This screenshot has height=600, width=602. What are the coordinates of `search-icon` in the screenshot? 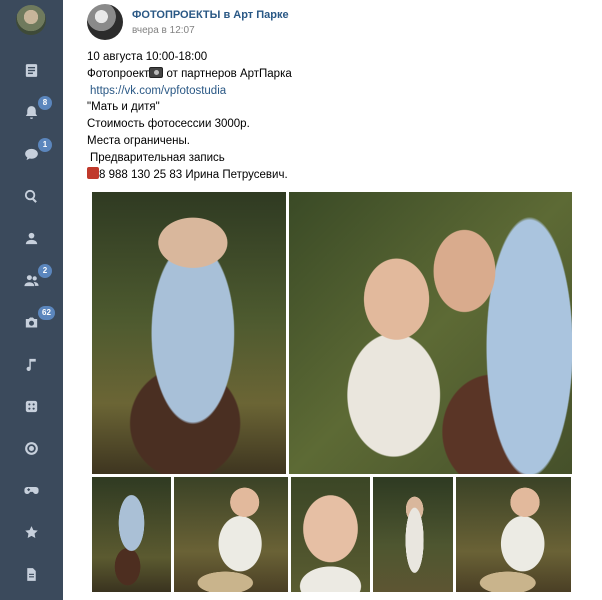 It's located at (30, 196).